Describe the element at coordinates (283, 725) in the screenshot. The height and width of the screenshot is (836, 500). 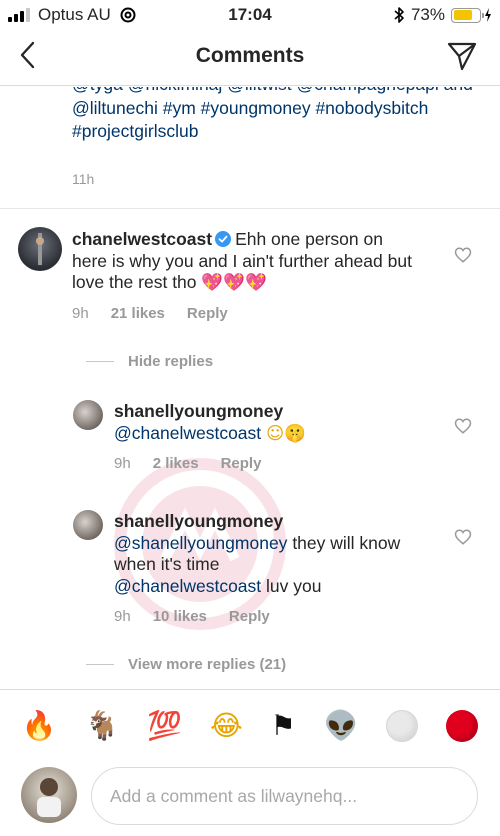
I see `black-flag-emoji-button: ⚑` at that location.